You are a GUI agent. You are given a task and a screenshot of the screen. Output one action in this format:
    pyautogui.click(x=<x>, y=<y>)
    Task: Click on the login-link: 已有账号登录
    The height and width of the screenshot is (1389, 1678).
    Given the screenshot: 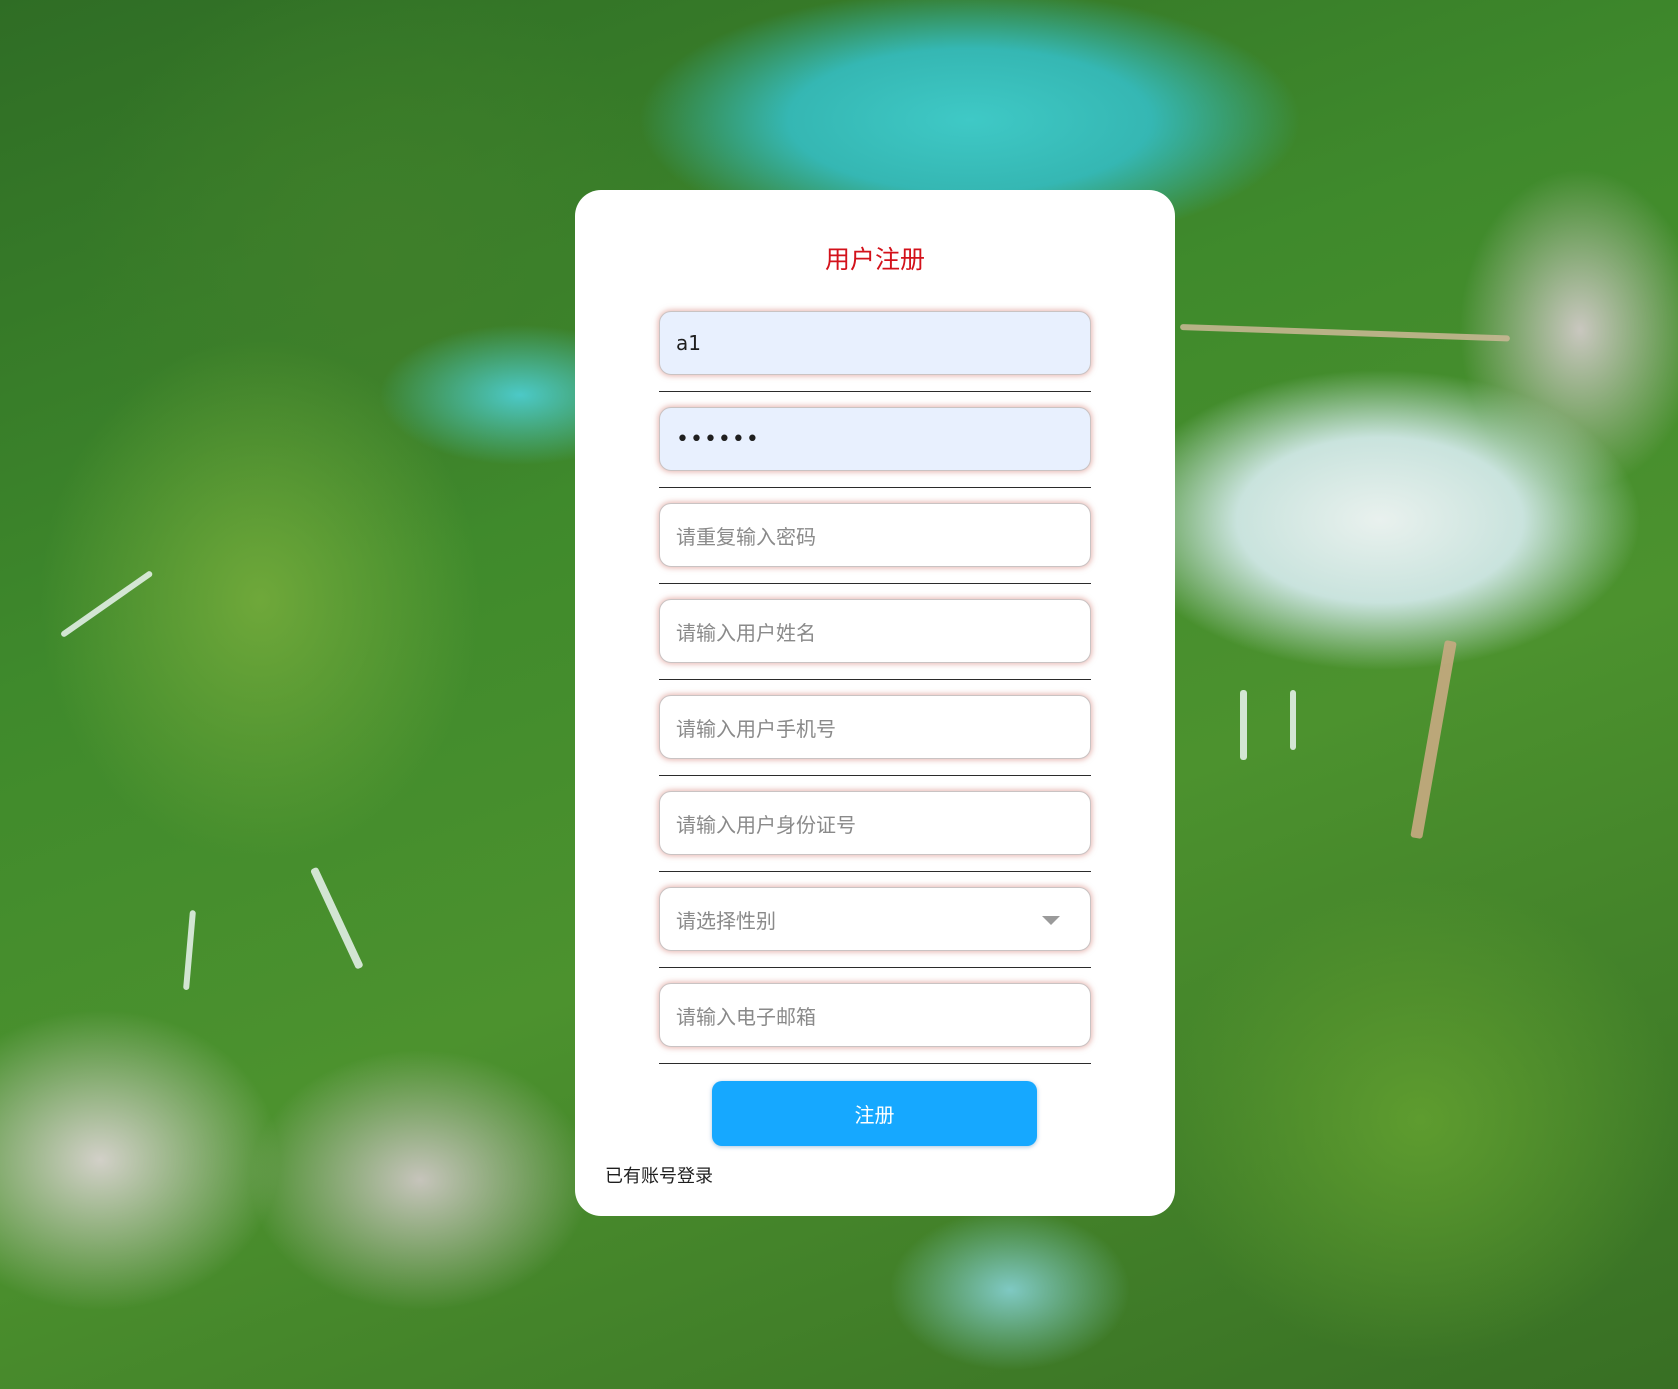 What is the action you would take?
    pyautogui.click(x=659, y=1175)
    